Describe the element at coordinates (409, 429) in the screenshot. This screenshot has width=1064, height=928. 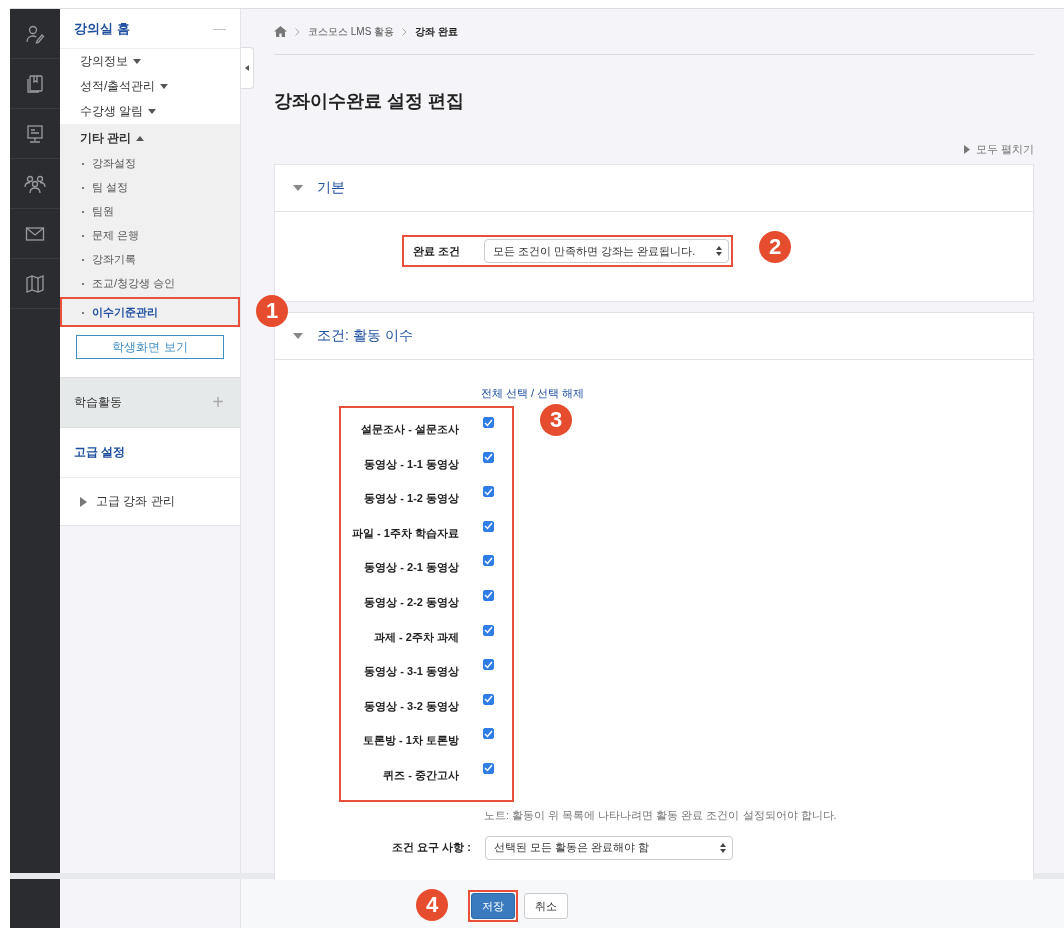
I see `activity-label: 설문조사 - 설문조사` at that location.